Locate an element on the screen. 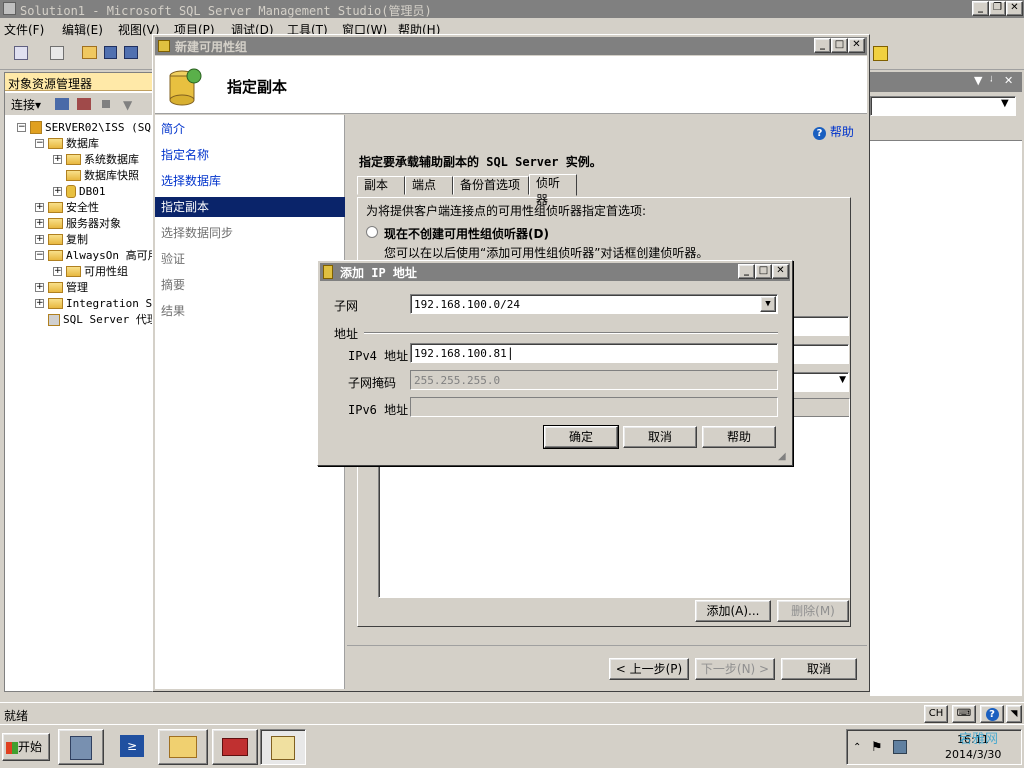  ssms-taskbar-icon is located at coordinates (283, 747).